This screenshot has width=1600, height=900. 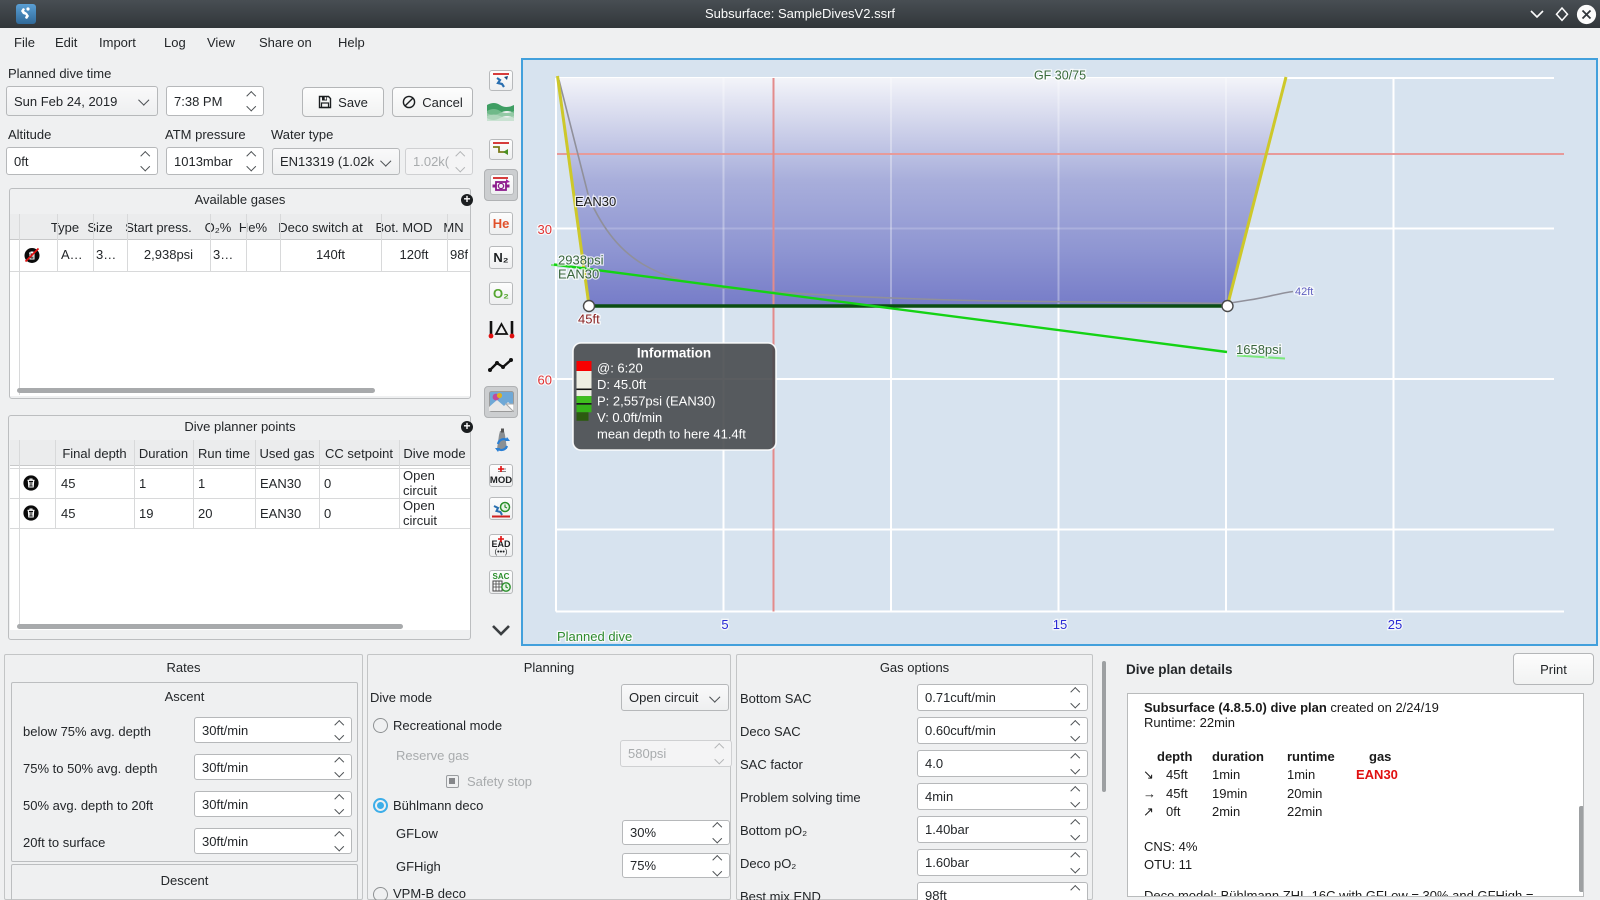 I want to click on svg-text: Planned dive, so click(x=594, y=636).